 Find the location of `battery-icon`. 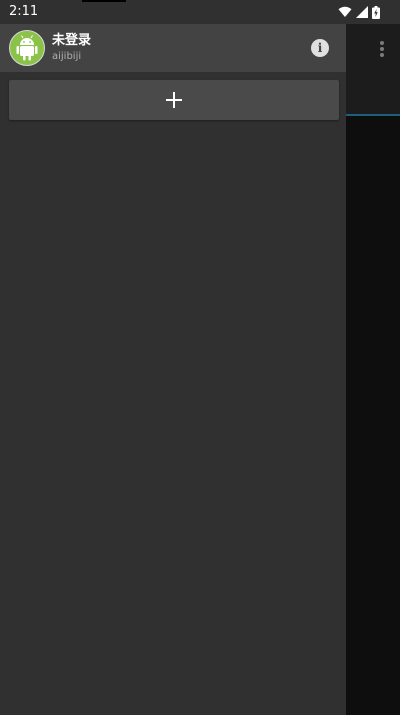

battery-icon is located at coordinates (376, 12).